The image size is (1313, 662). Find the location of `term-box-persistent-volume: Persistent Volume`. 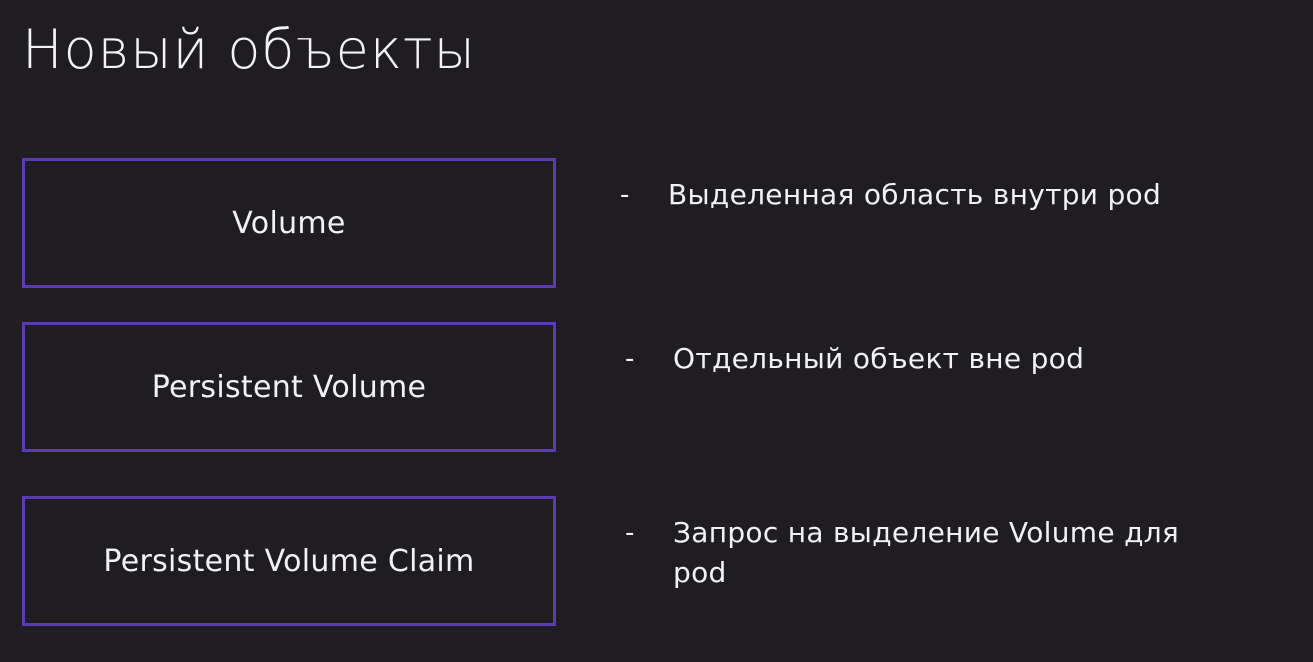

term-box-persistent-volume: Persistent Volume is located at coordinates (289, 387).